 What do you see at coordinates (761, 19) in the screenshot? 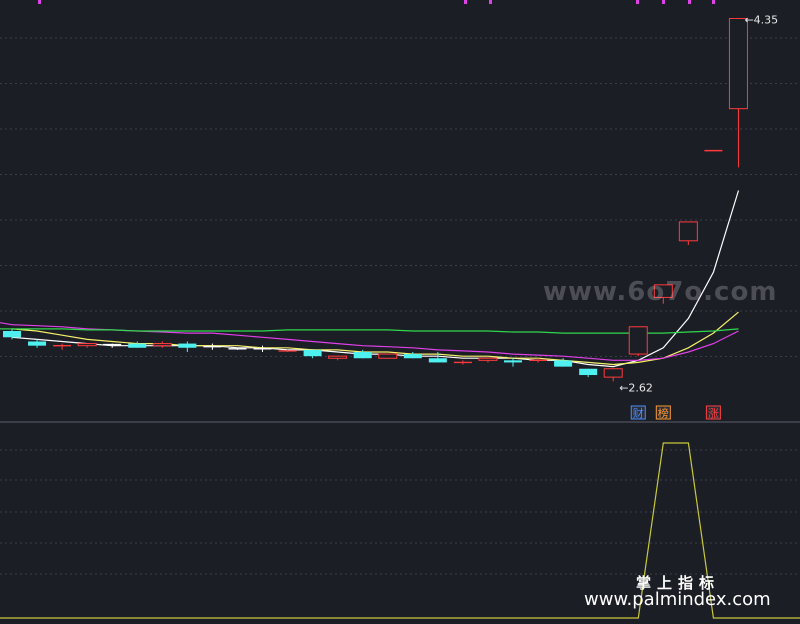
I see `high-price-label: ←4.35` at bounding box center [761, 19].